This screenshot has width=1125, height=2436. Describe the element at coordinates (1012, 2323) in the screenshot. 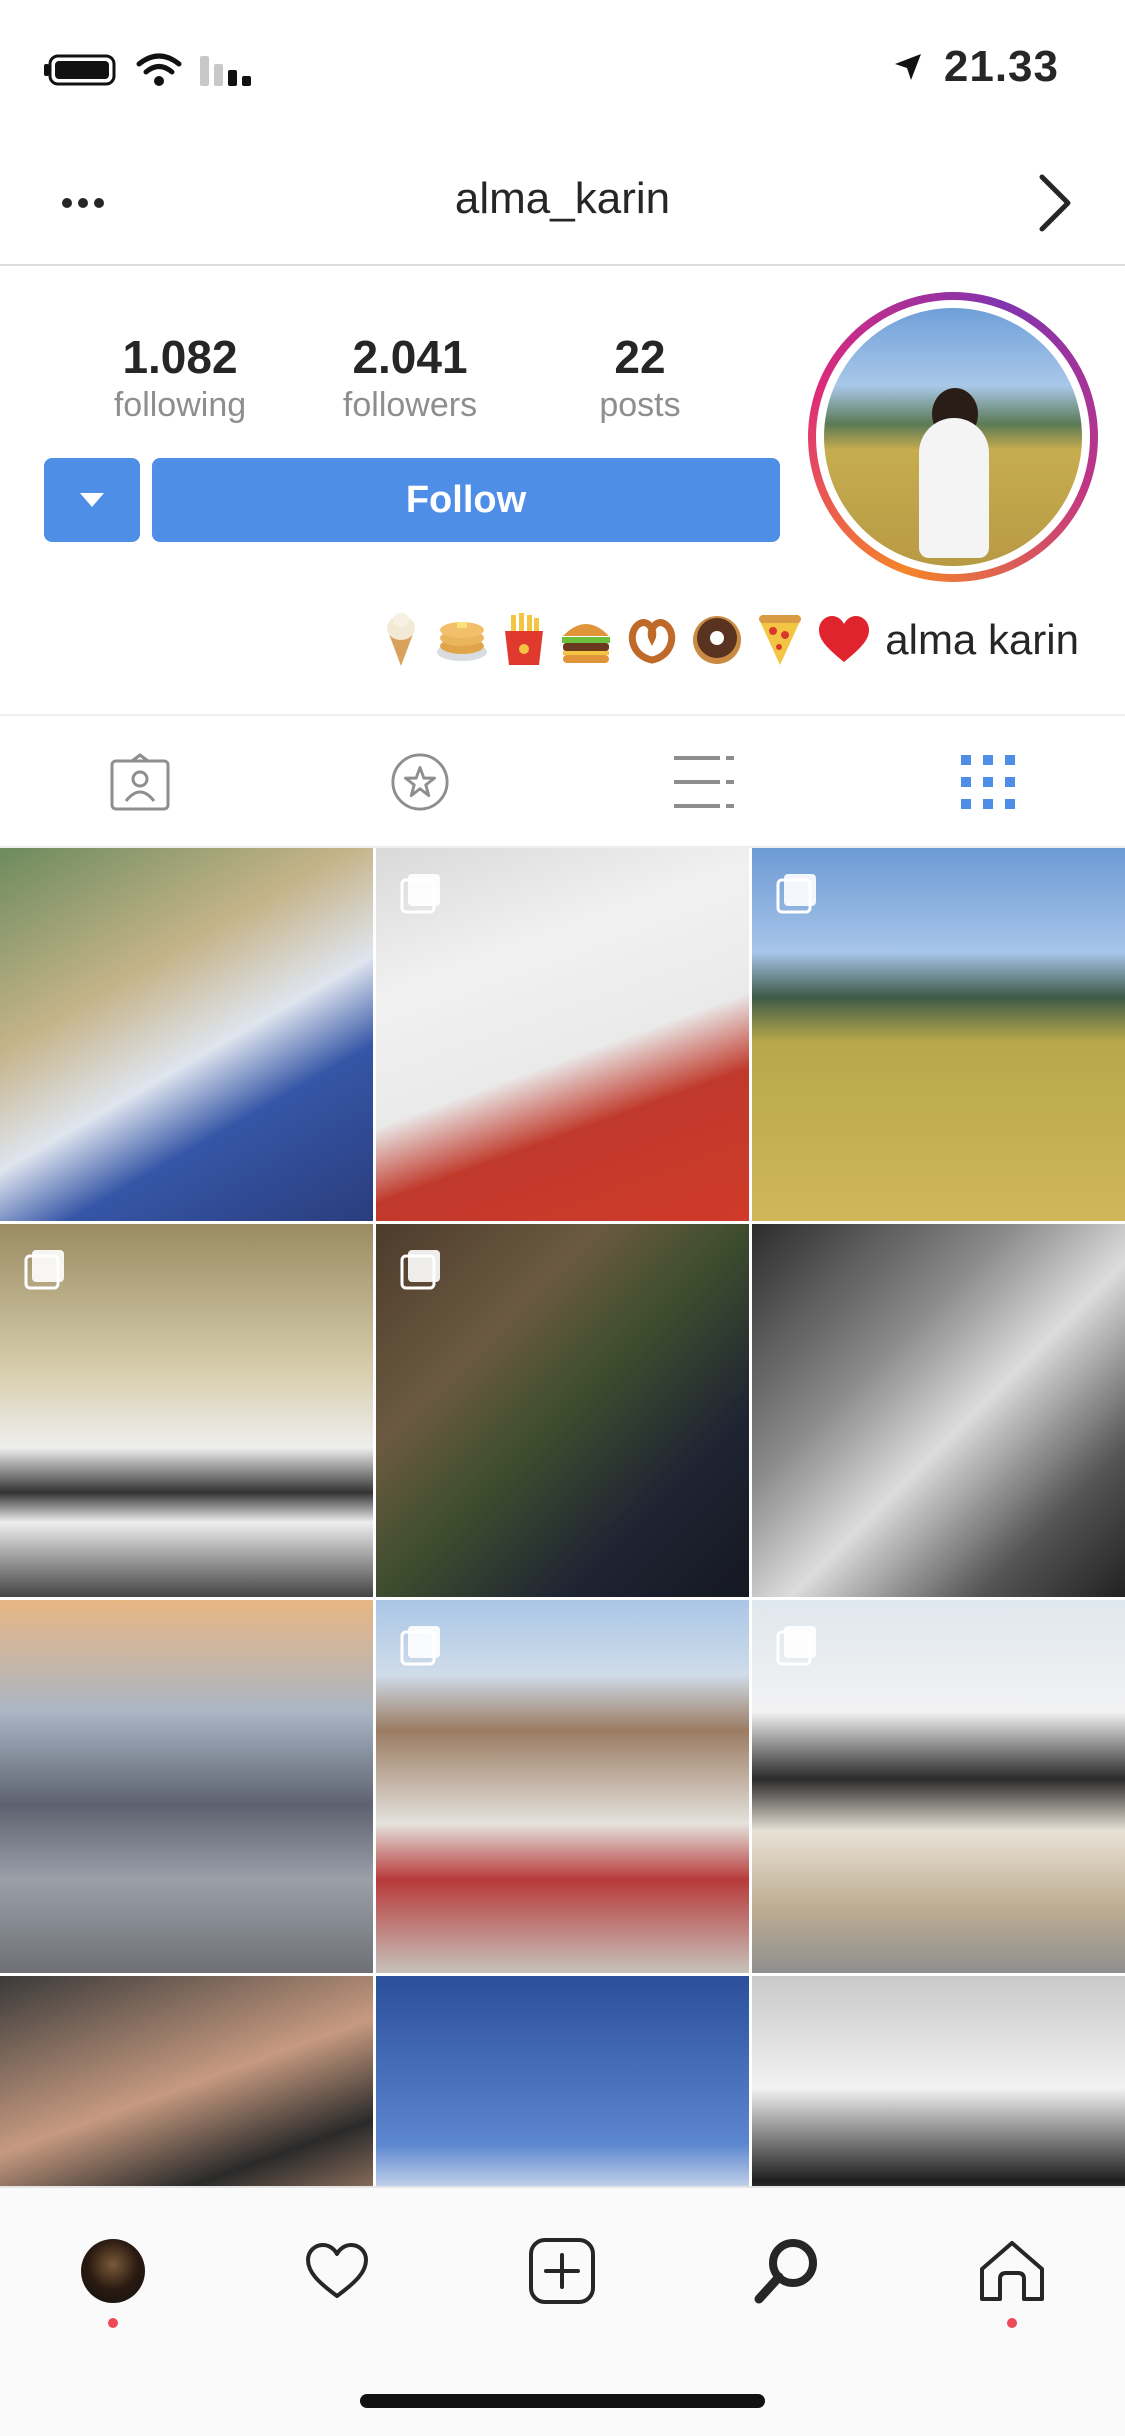

I see `home-notification-dot` at that location.